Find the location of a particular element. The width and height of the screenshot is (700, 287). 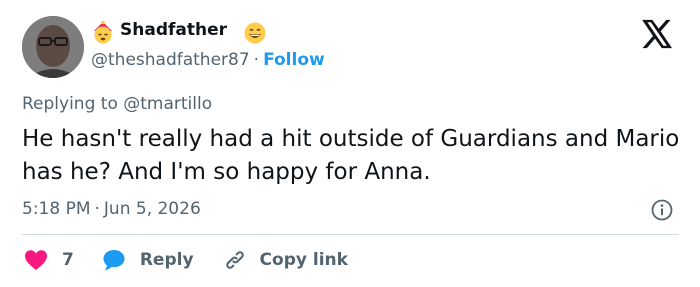

sleeping-face-emoji-icon is located at coordinates (103, 32).